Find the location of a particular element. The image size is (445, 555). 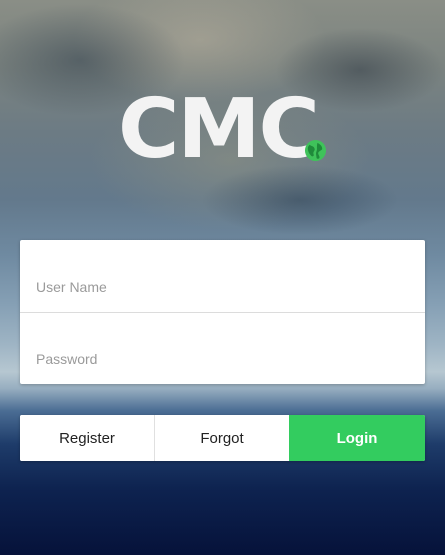

password-input is located at coordinates (222, 348).